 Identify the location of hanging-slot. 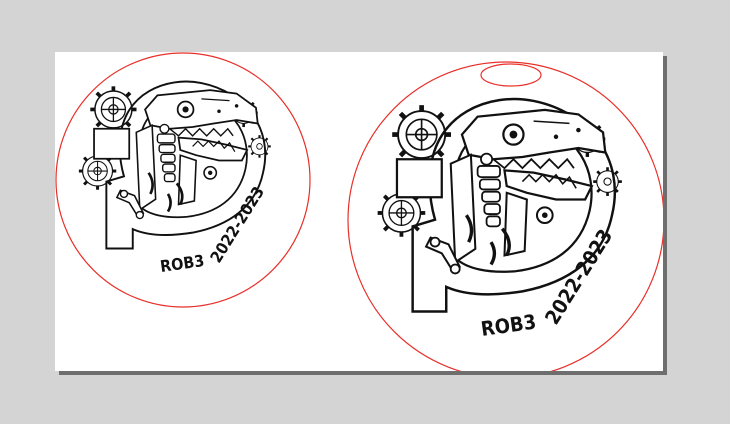
(511, 75).